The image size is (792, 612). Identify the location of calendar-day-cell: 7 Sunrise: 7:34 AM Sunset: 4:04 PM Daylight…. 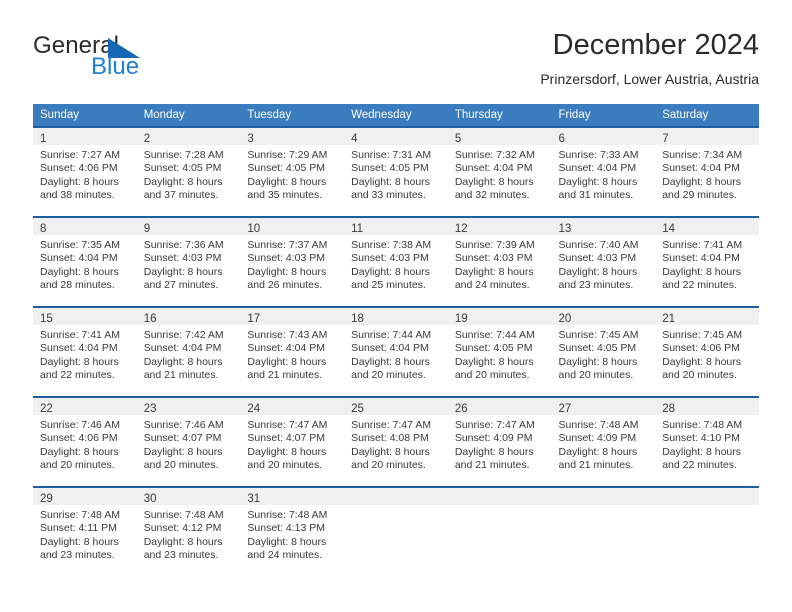
(707, 171).